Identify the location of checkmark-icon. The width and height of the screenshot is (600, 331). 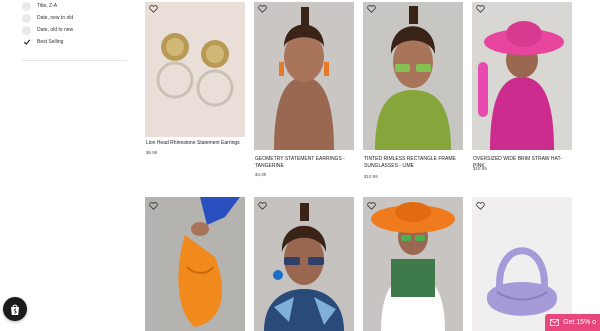
(26, 42).